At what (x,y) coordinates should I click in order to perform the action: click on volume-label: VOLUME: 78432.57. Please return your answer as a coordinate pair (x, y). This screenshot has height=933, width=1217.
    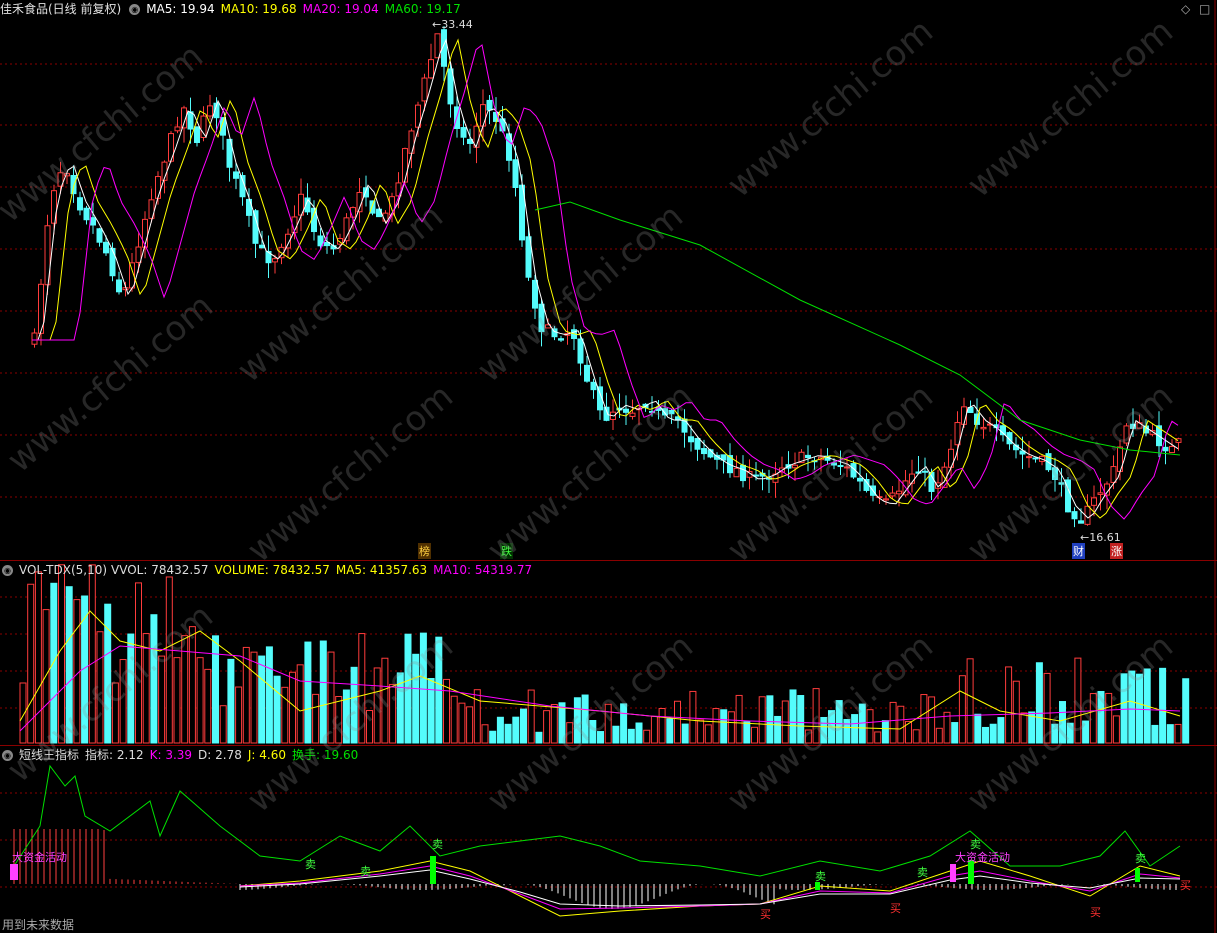
    Looking at the image, I should click on (272, 570).